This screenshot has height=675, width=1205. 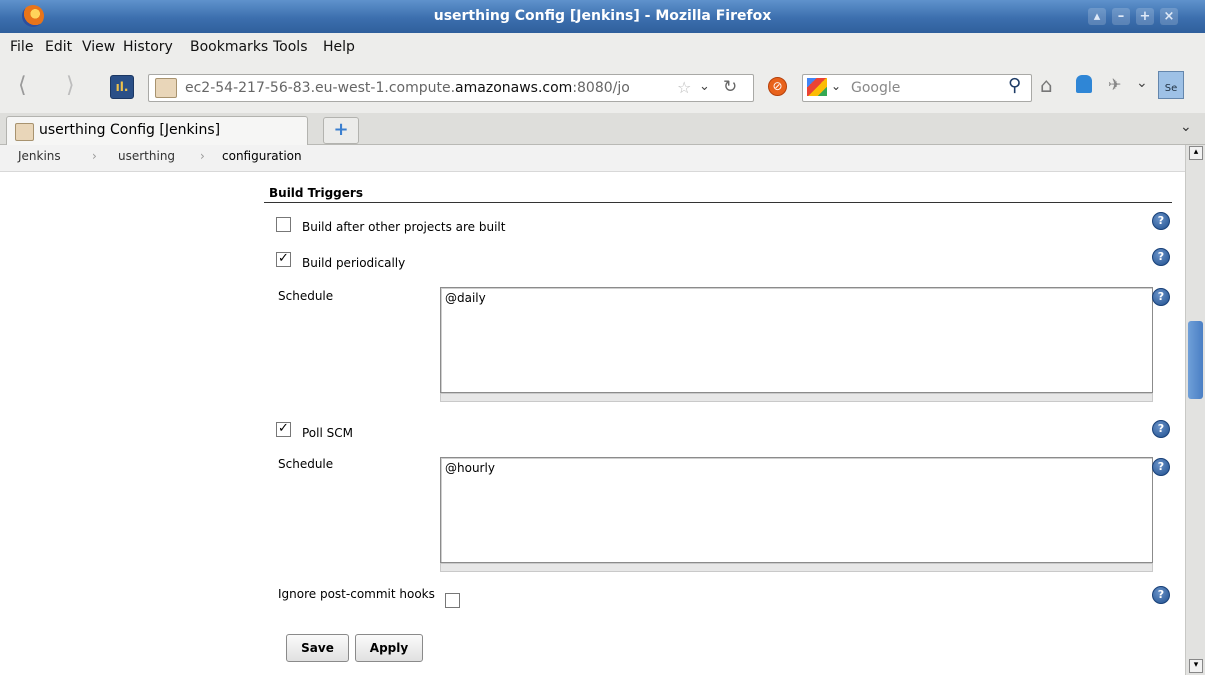 I want to click on jenkins-favicon-icon, so click(x=24, y=132).